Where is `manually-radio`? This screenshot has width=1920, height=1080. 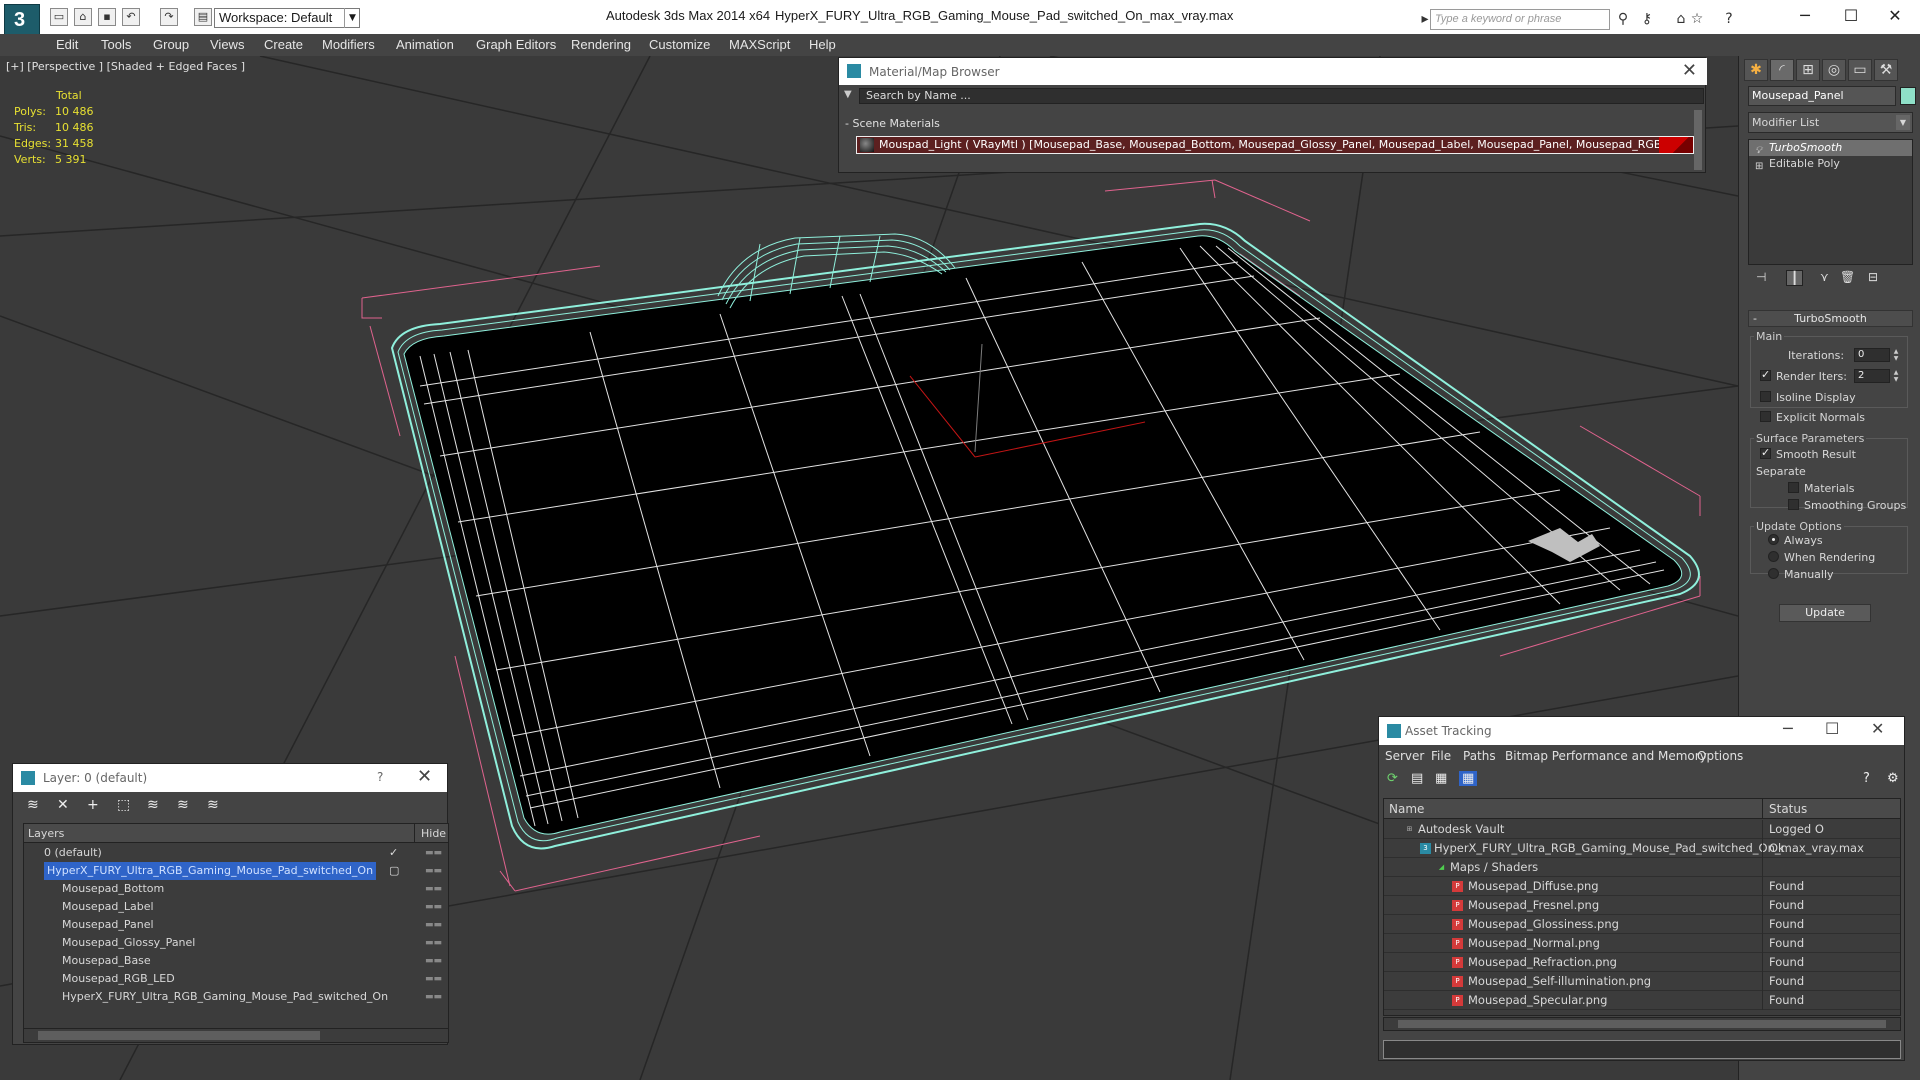 manually-radio is located at coordinates (1773, 573).